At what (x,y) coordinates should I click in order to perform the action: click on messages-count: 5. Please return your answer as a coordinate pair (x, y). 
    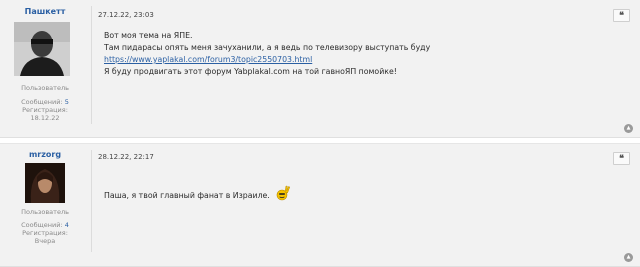
    Looking at the image, I should click on (67, 102).